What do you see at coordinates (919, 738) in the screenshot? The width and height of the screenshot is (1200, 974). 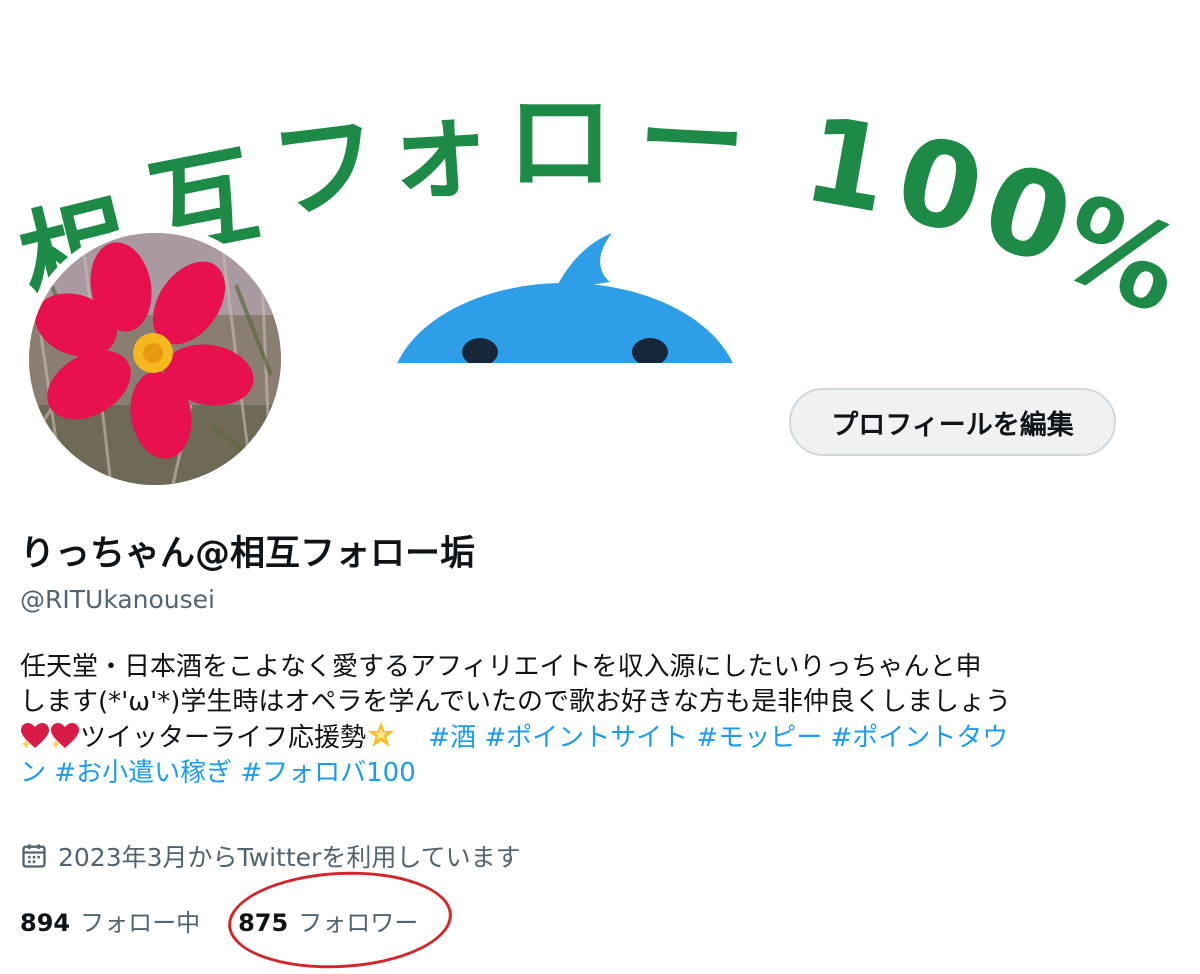 I see `hashtag-link: #ポイントタウ` at bounding box center [919, 738].